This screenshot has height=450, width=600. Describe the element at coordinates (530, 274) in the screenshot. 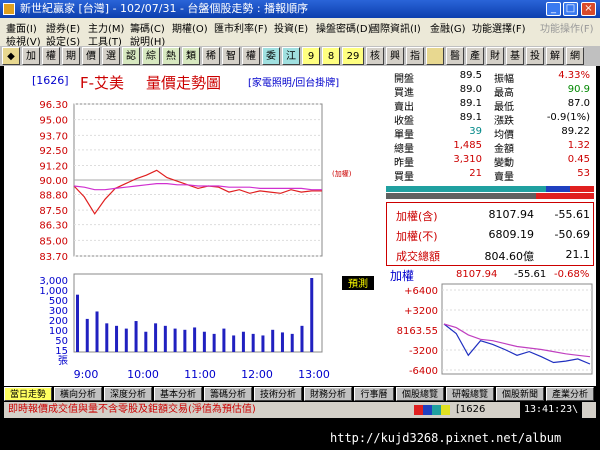

I see `mini-index-change: -55.61` at that location.